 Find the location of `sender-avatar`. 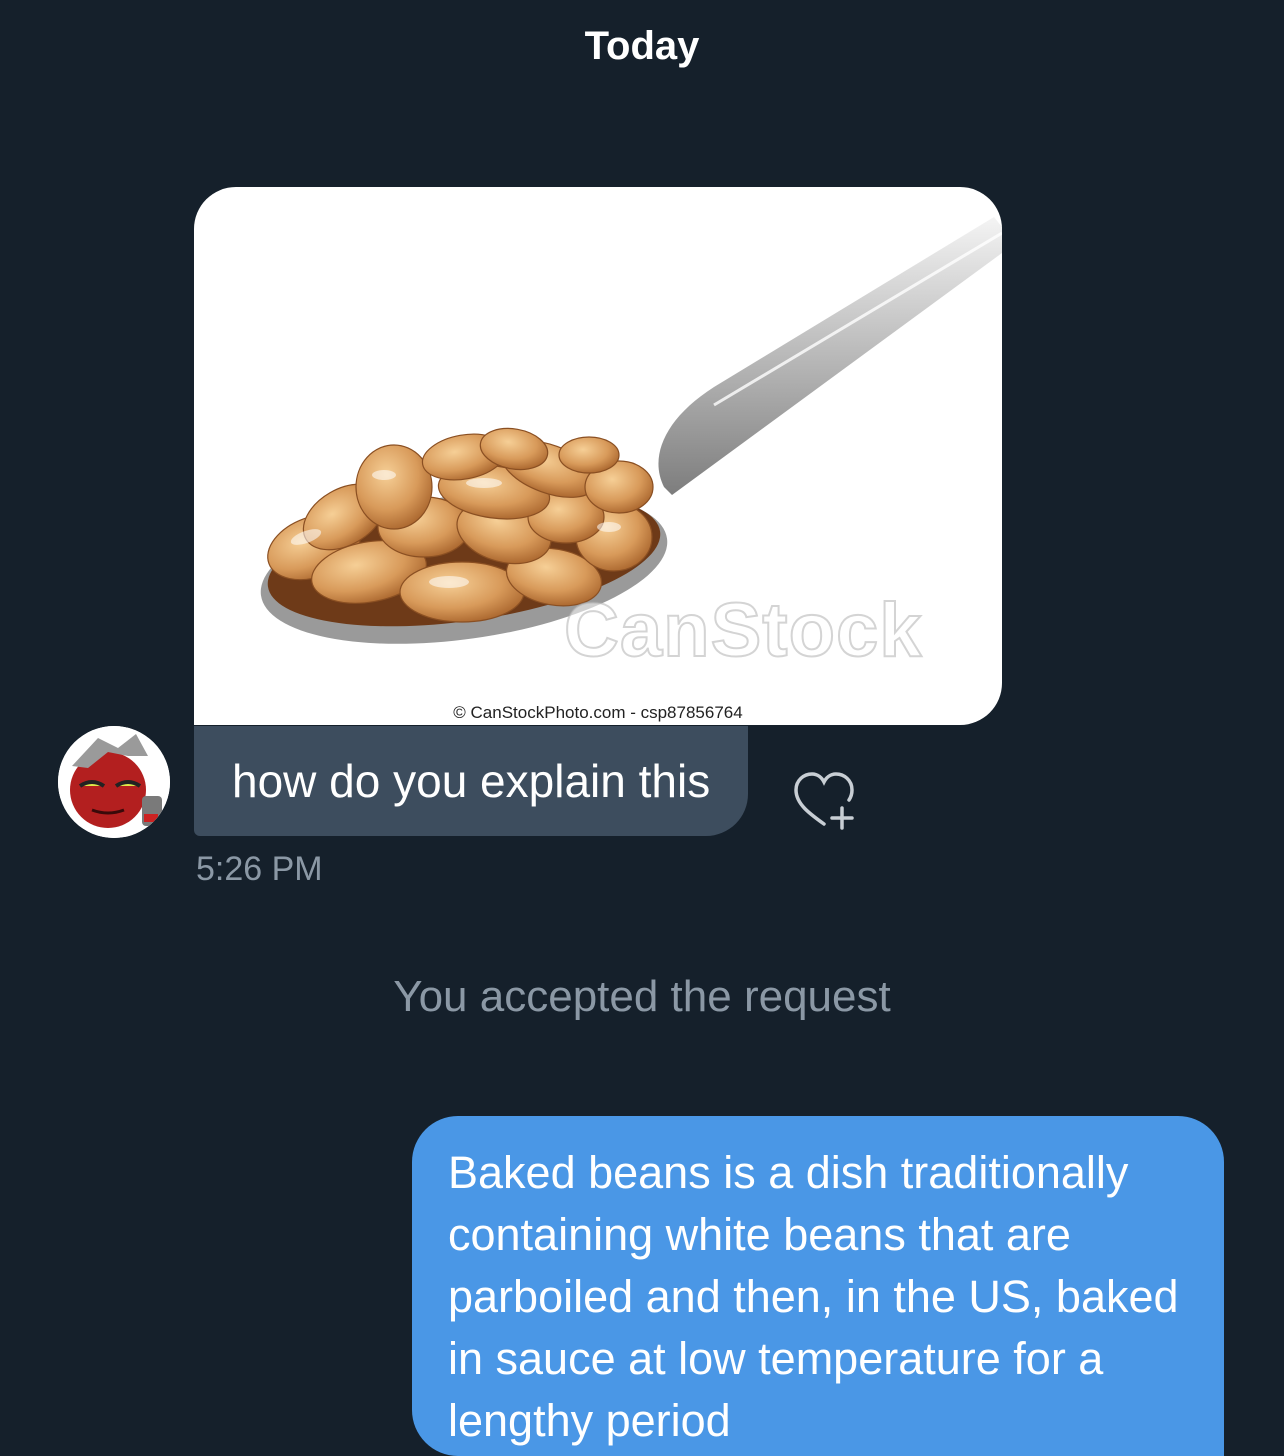

sender-avatar is located at coordinates (114, 782).